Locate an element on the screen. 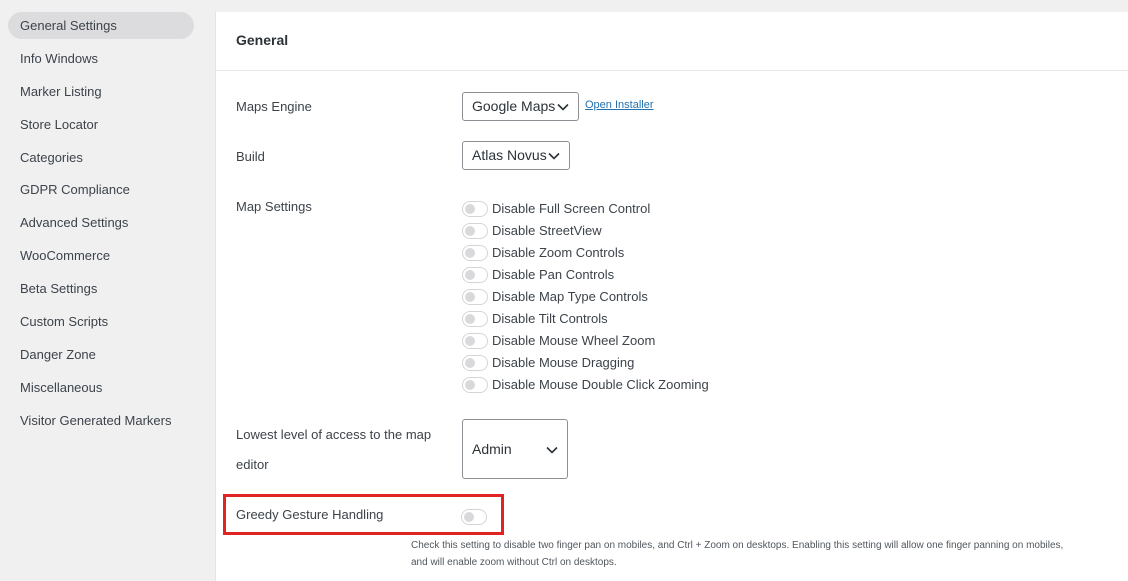 This screenshot has width=1128, height=581. disable-pan-controls-toggle is located at coordinates (475, 275).